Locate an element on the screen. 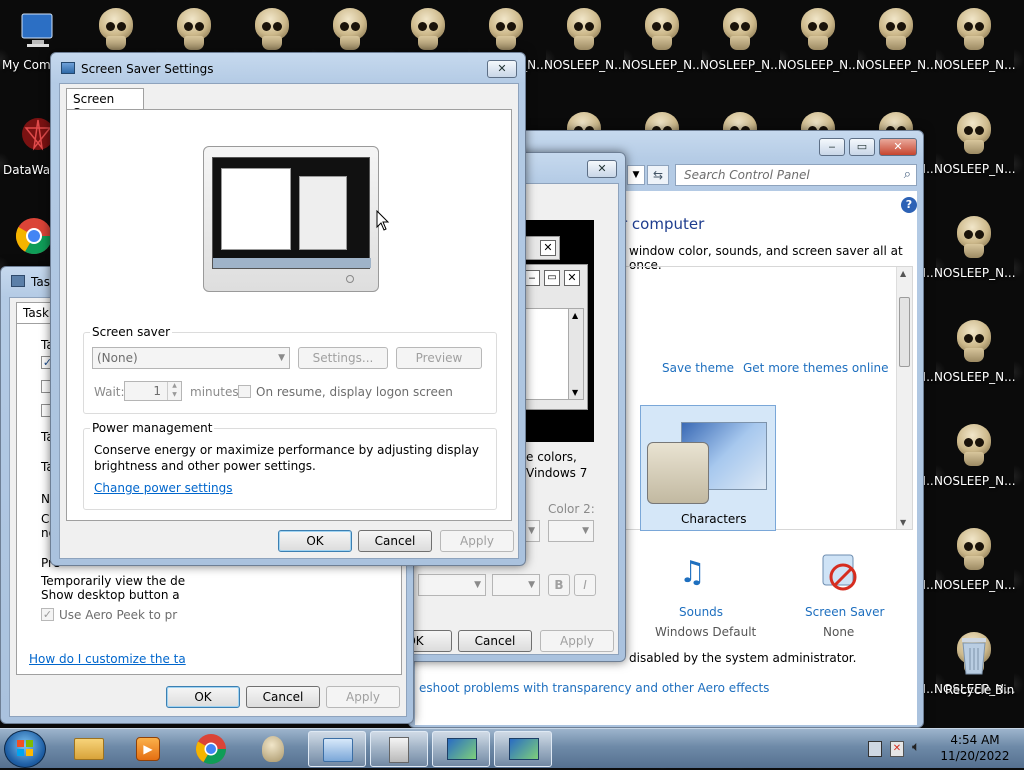 The image size is (1024, 770). help-icon: ? is located at coordinates (909, 205).